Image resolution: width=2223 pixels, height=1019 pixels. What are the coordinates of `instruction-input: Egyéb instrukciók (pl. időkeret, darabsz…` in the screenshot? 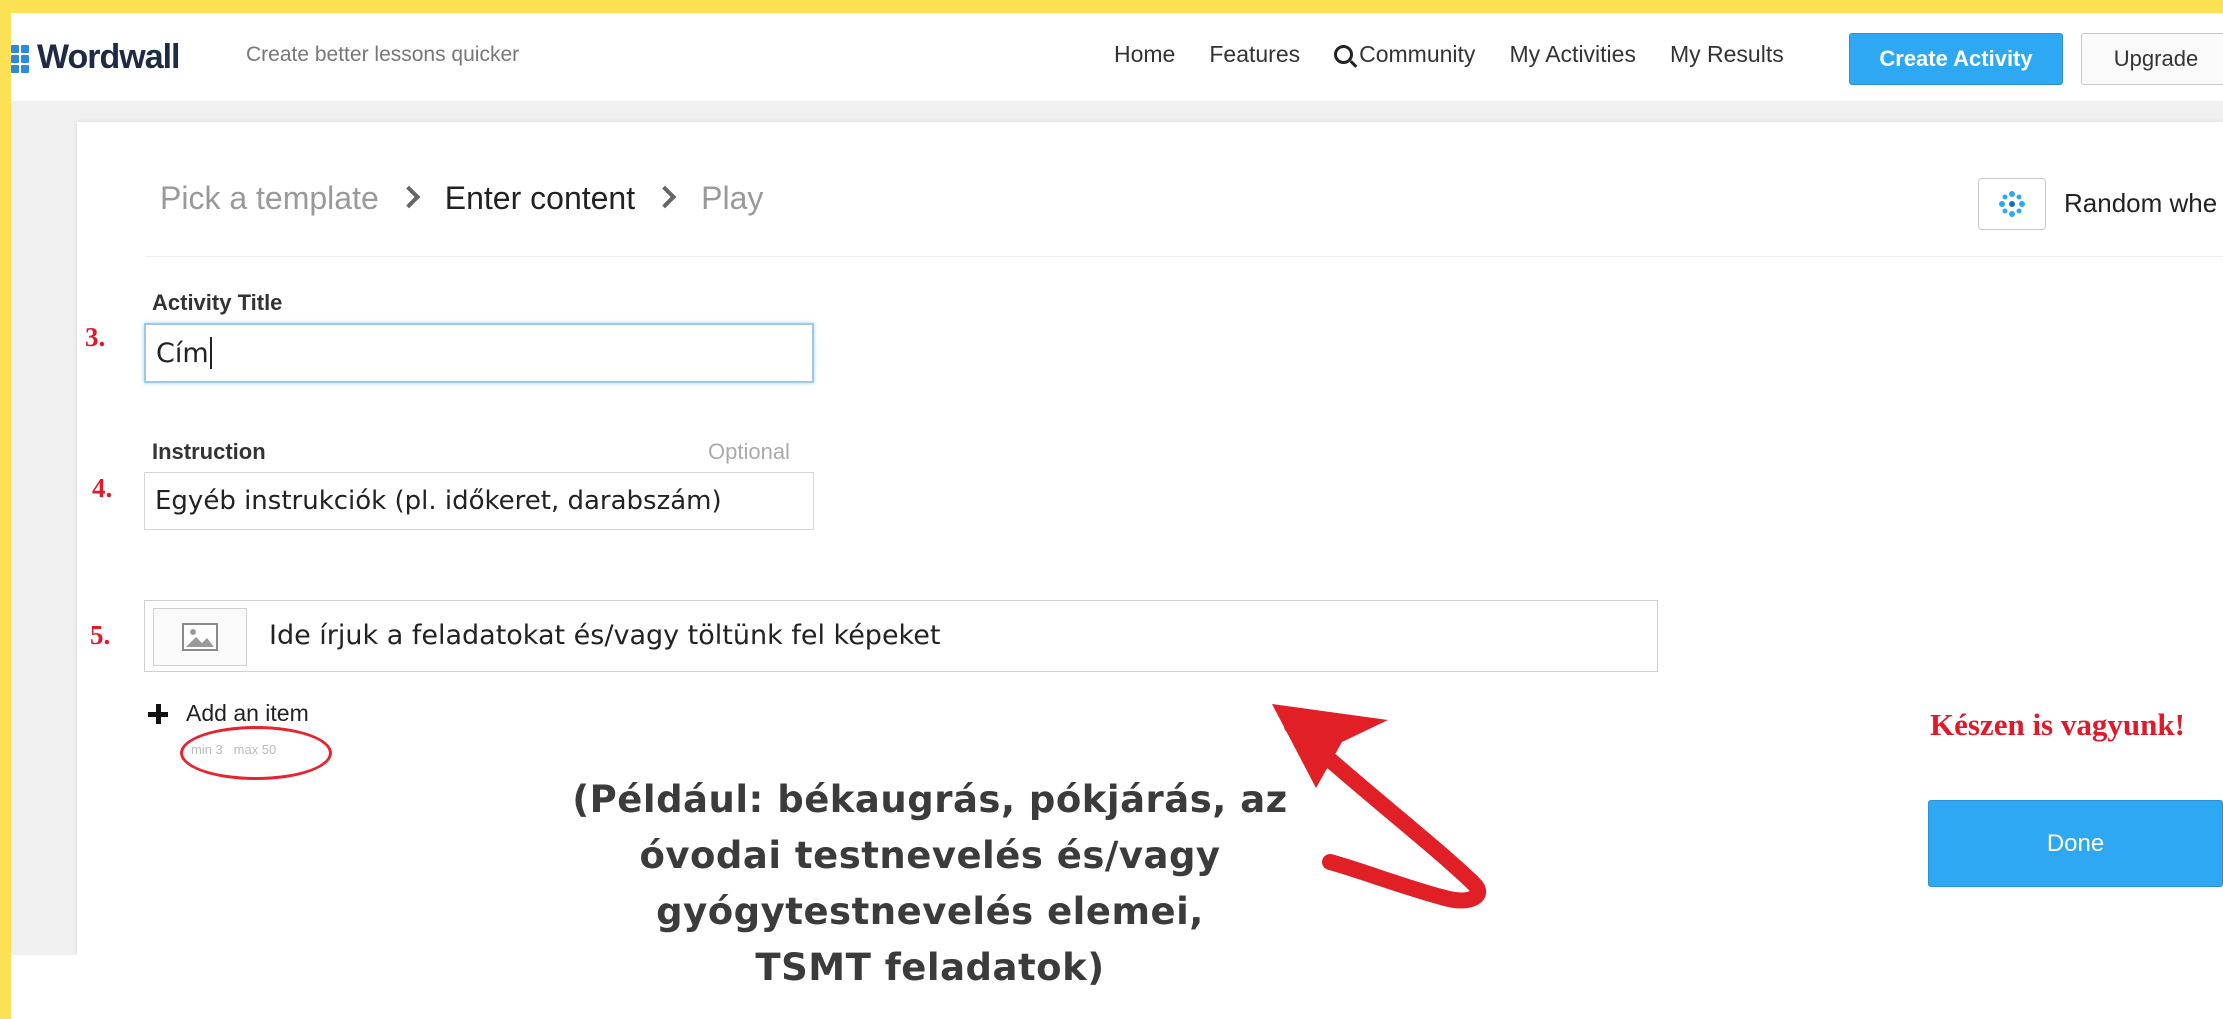 It's located at (479, 501).